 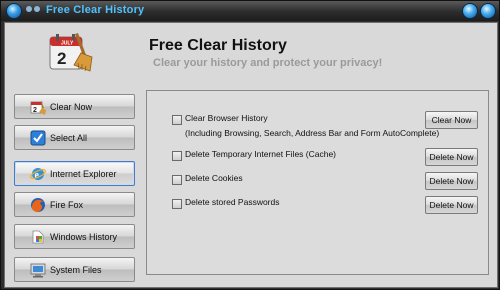 What do you see at coordinates (35, 110) in the screenshot?
I see `svg-text: 2` at bounding box center [35, 110].